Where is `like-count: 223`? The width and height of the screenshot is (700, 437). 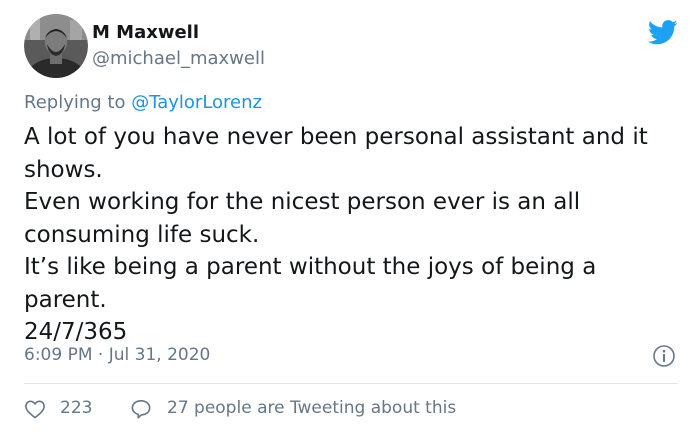
like-count: 223 is located at coordinates (76, 408).